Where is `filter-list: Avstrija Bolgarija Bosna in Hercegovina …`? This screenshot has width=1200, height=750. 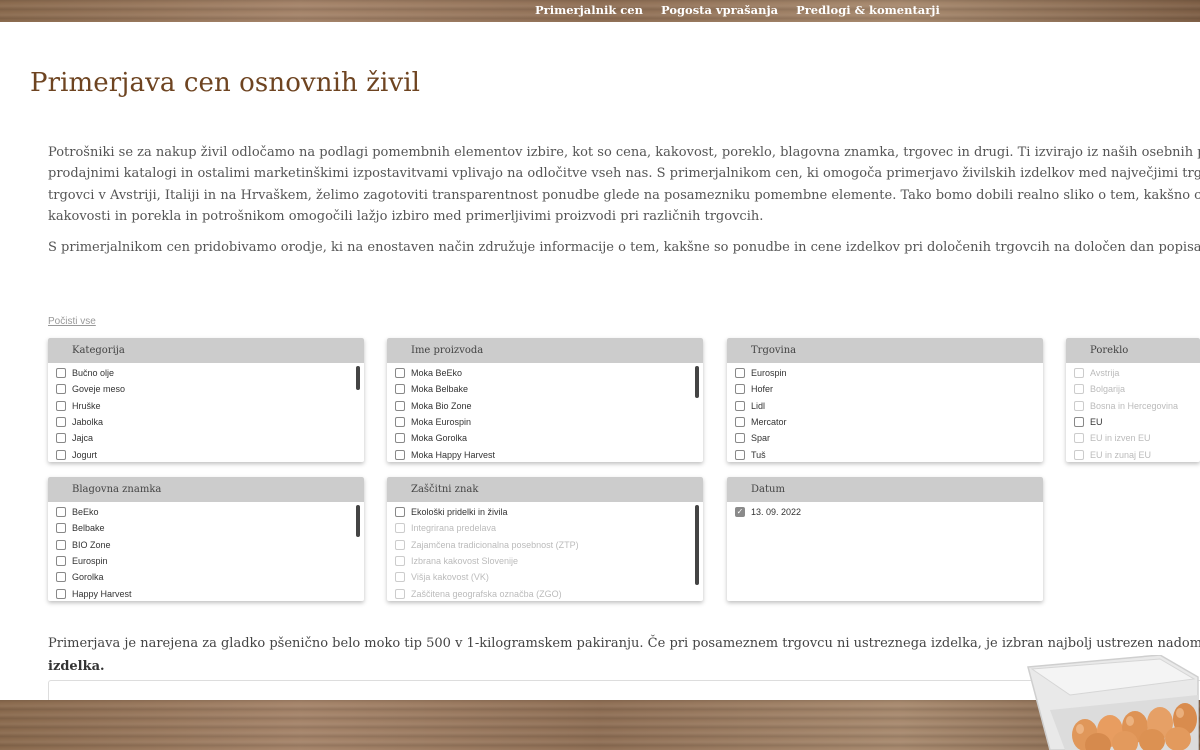
filter-list: Avstrija Bolgarija Bosna in Hercegovina … is located at coordinates (1133, 412).